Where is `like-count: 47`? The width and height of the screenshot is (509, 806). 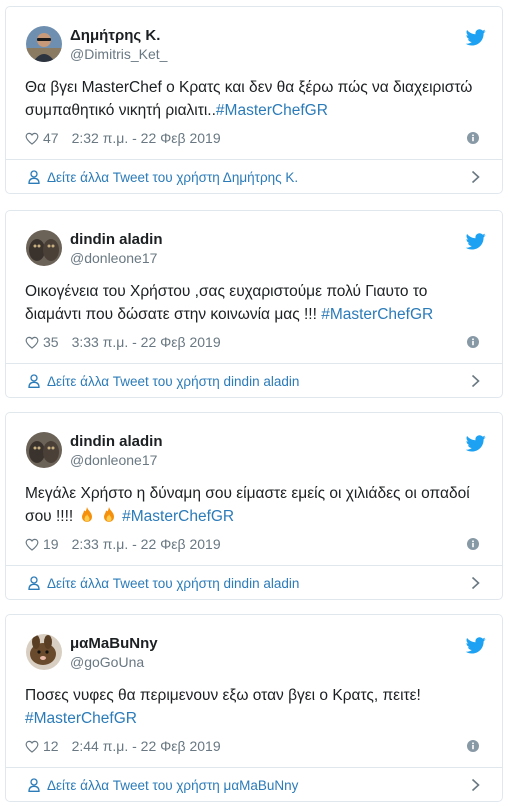 like-count: 47 is located at coordinates (51, 138).